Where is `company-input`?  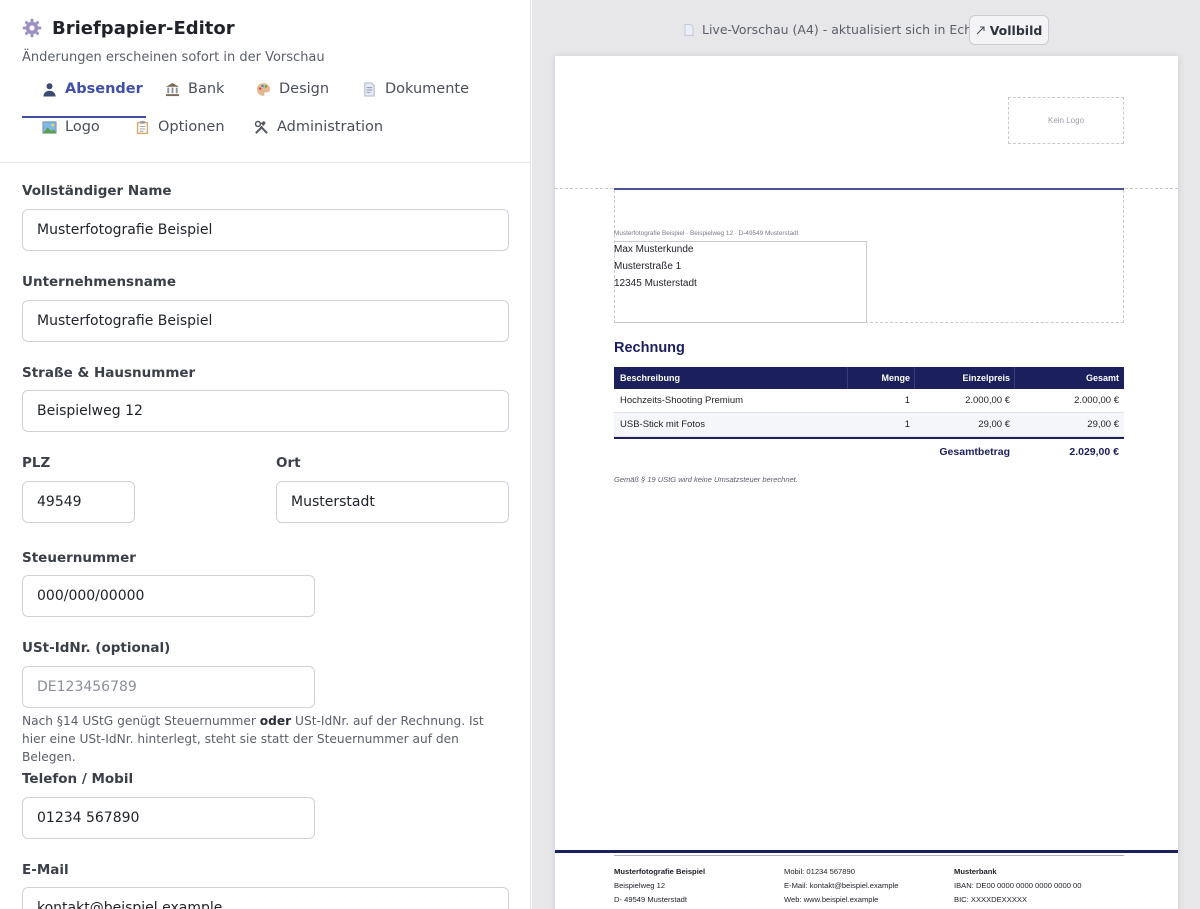 company-input is located at coordinates (265, 321).